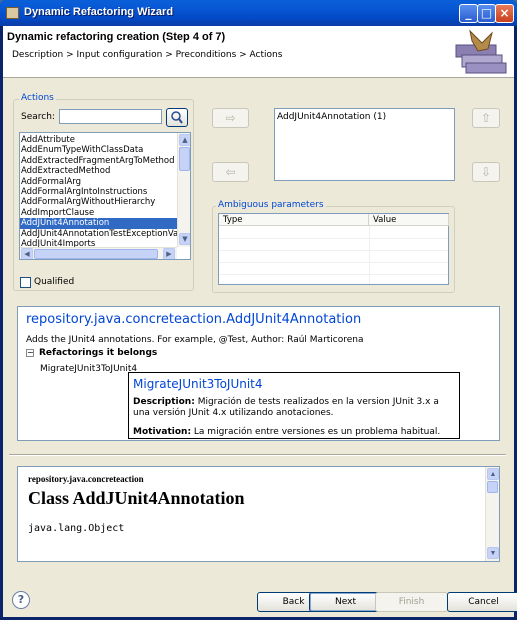 The width and height of the screenshot is (517, 620). I want to click on actions-horizontal-scrollbar: ◀ ▶, so click(98, 253).